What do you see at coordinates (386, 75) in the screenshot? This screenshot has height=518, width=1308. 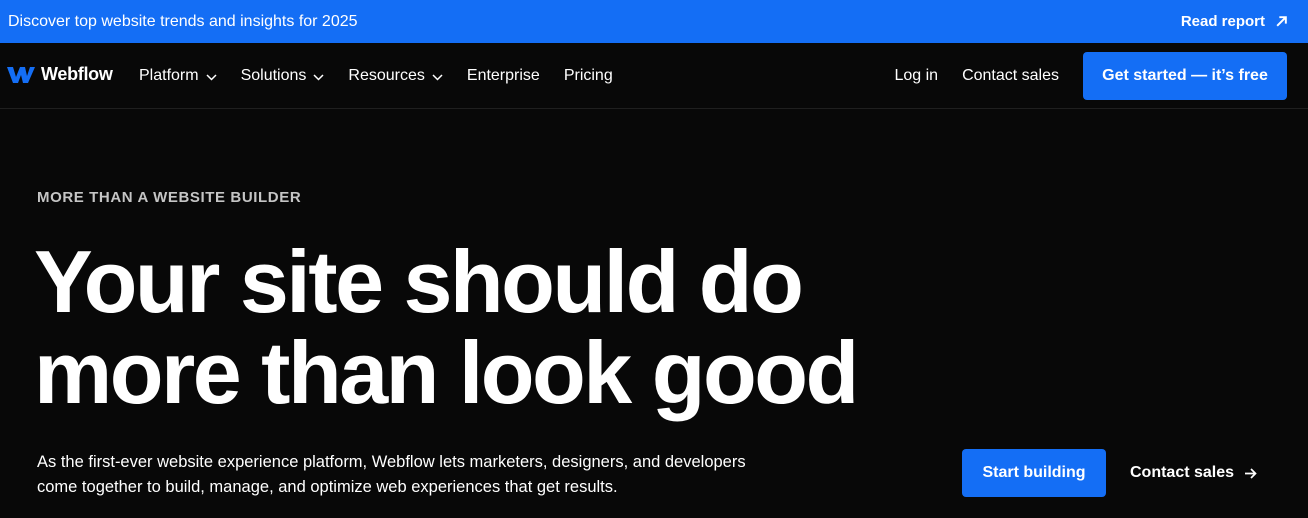 I see `nav-item-label: Resources` at bounding box center [386, 75].